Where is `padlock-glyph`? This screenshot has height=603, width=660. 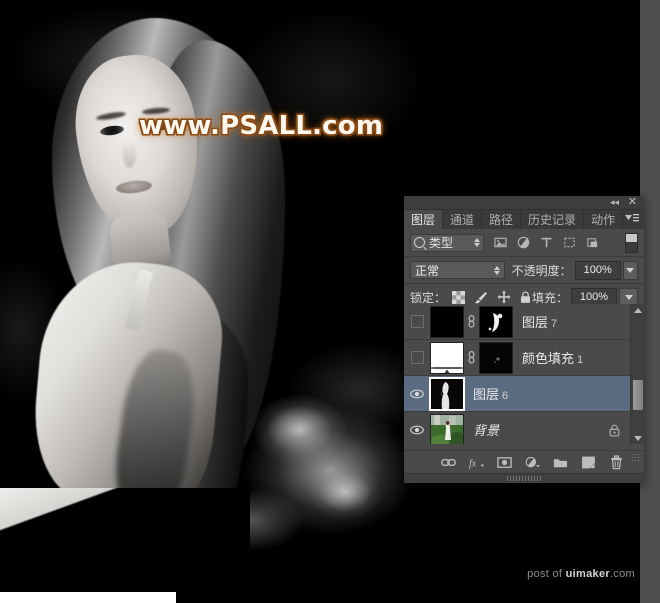
padlock-glyph is located at coordinates (614, 430).